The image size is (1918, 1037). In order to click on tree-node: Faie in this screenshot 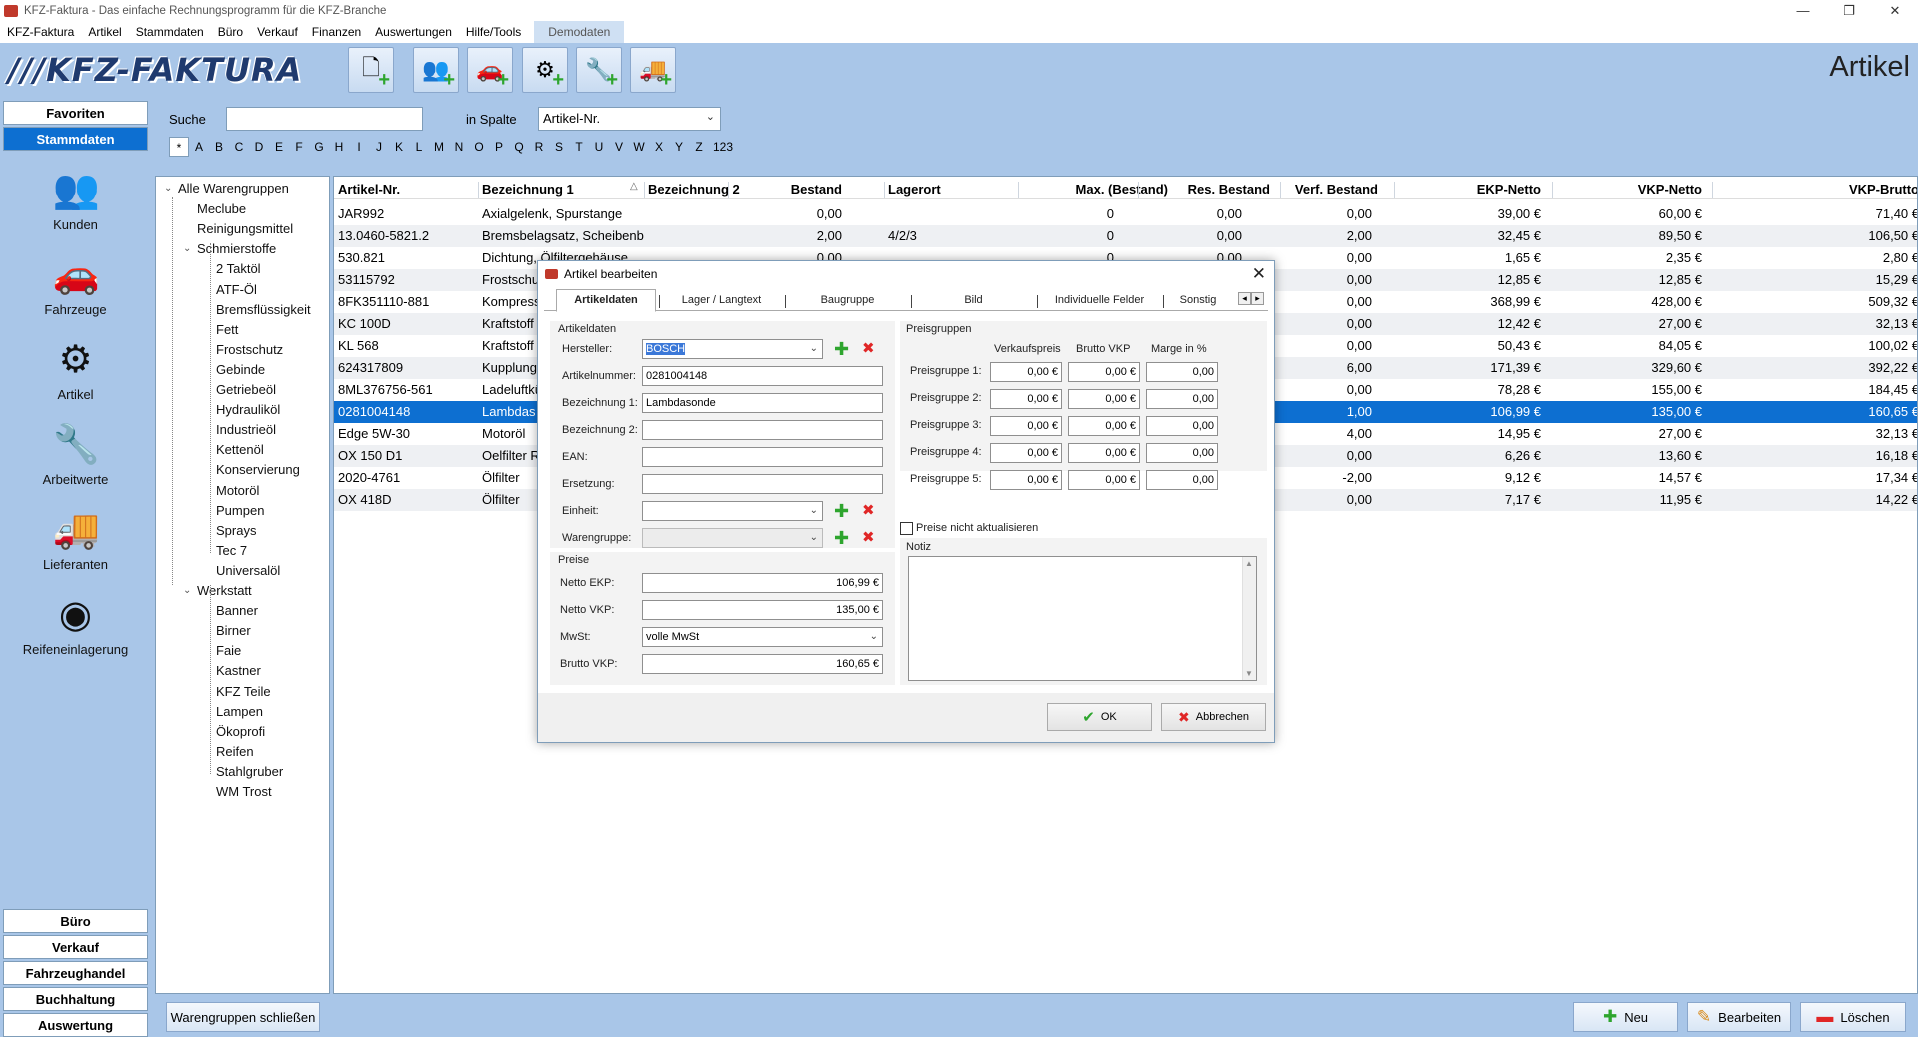, I will do `click(228, 650)`.